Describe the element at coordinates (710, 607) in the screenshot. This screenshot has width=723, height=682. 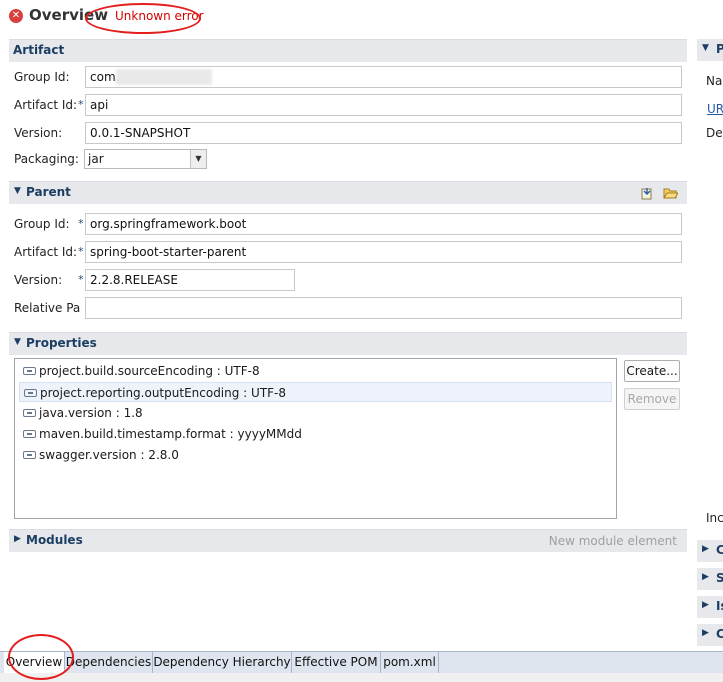
I see `right-section-header: ▶ Is` at that location.